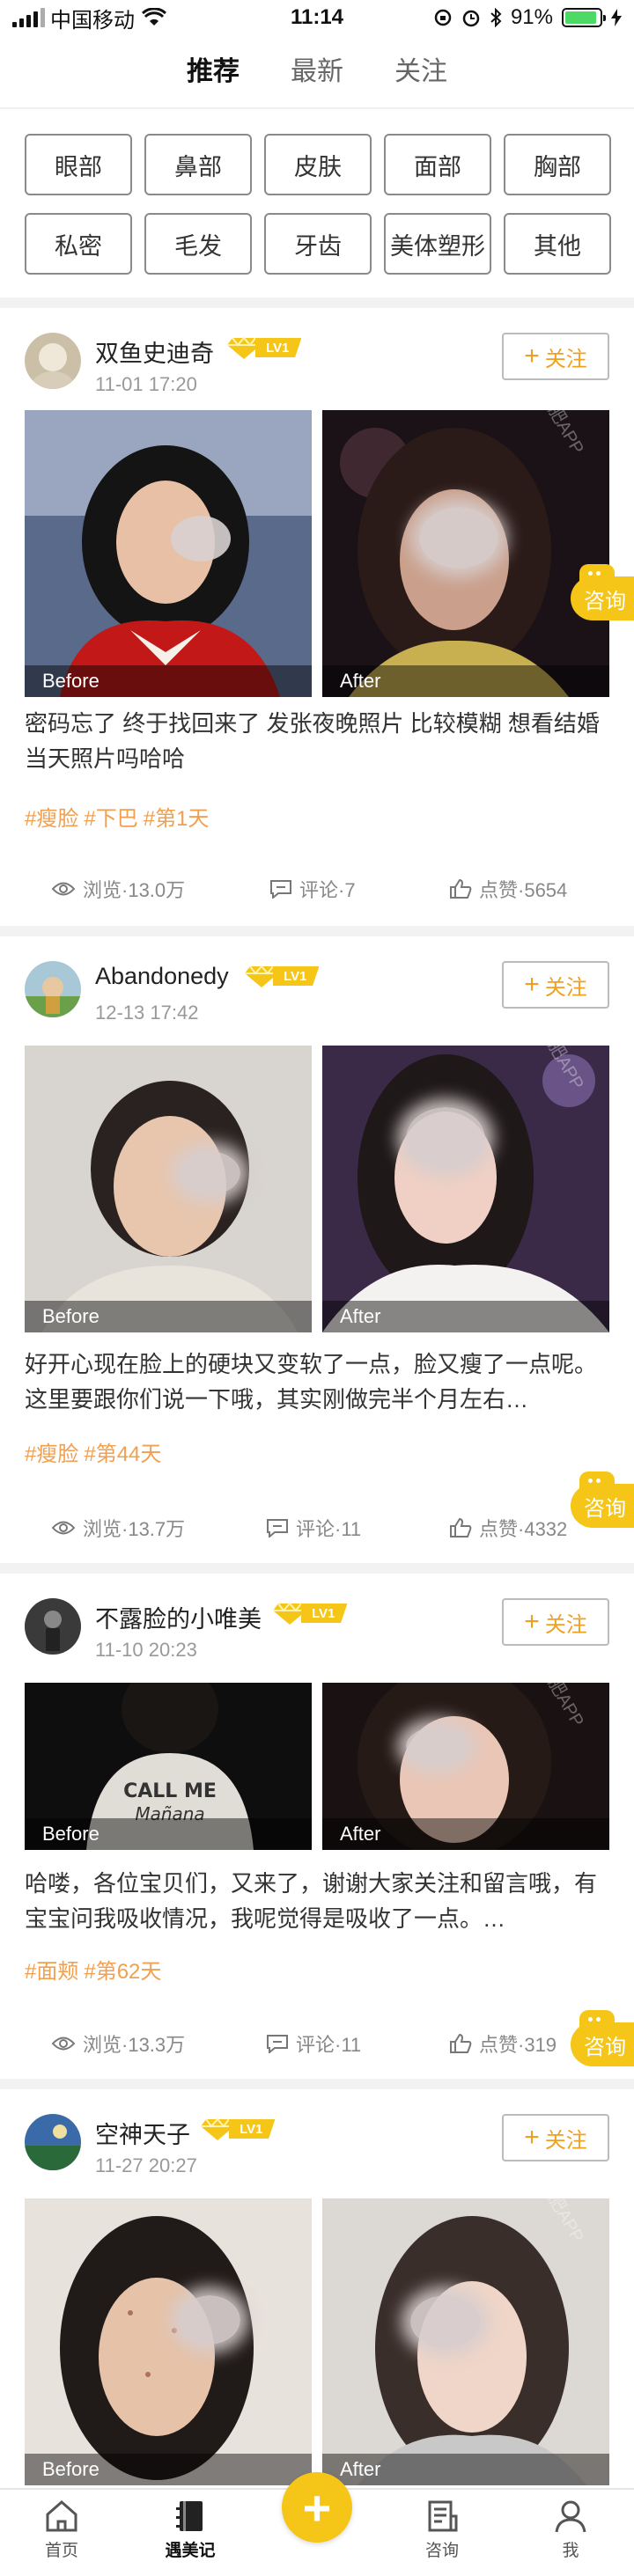 The height and width of the screenshot is (2576, 634). I want to click on post-stats: 浏览·13.0万 评论·7 点赞·5654, so click(317, 892).